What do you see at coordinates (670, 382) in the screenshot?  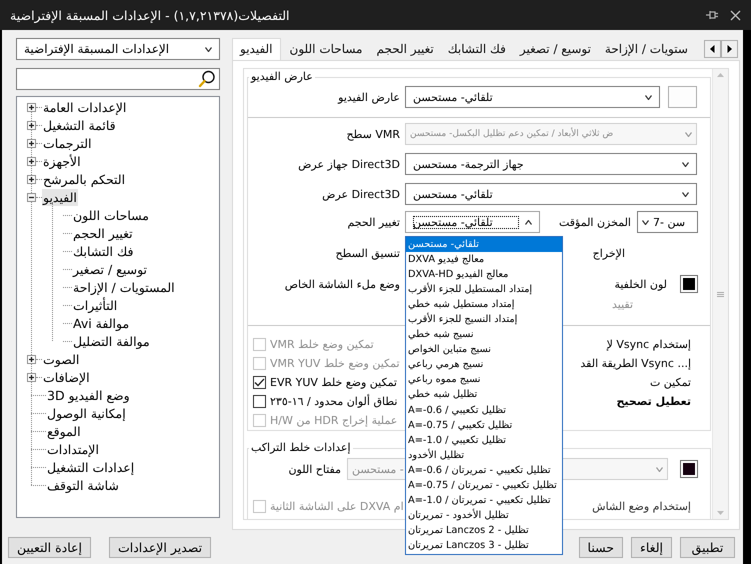 I see `option-label: تمكين ت` at bounding box center [670, 382].